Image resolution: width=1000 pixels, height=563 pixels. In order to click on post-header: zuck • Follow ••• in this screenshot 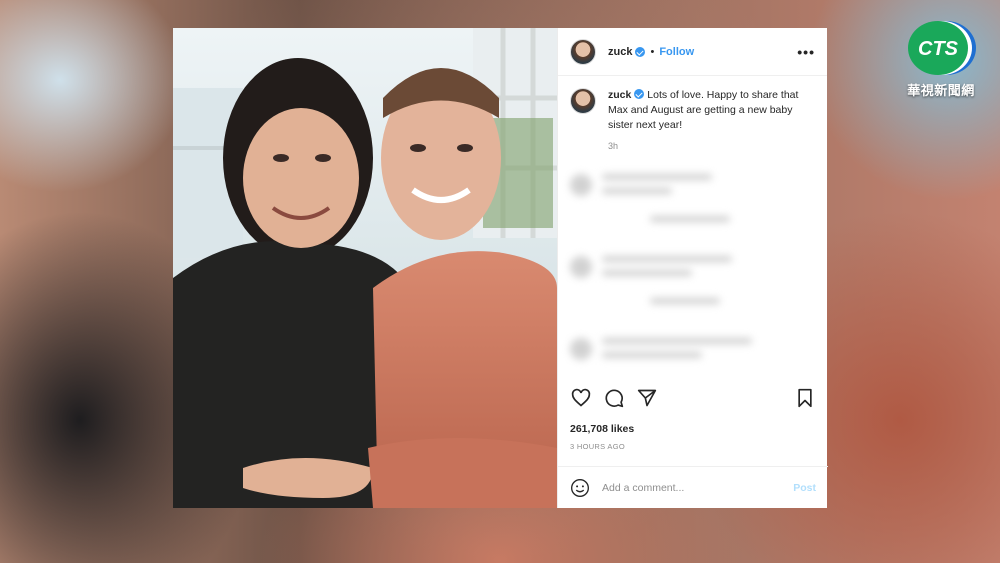, I will do `click(692, 52)`.